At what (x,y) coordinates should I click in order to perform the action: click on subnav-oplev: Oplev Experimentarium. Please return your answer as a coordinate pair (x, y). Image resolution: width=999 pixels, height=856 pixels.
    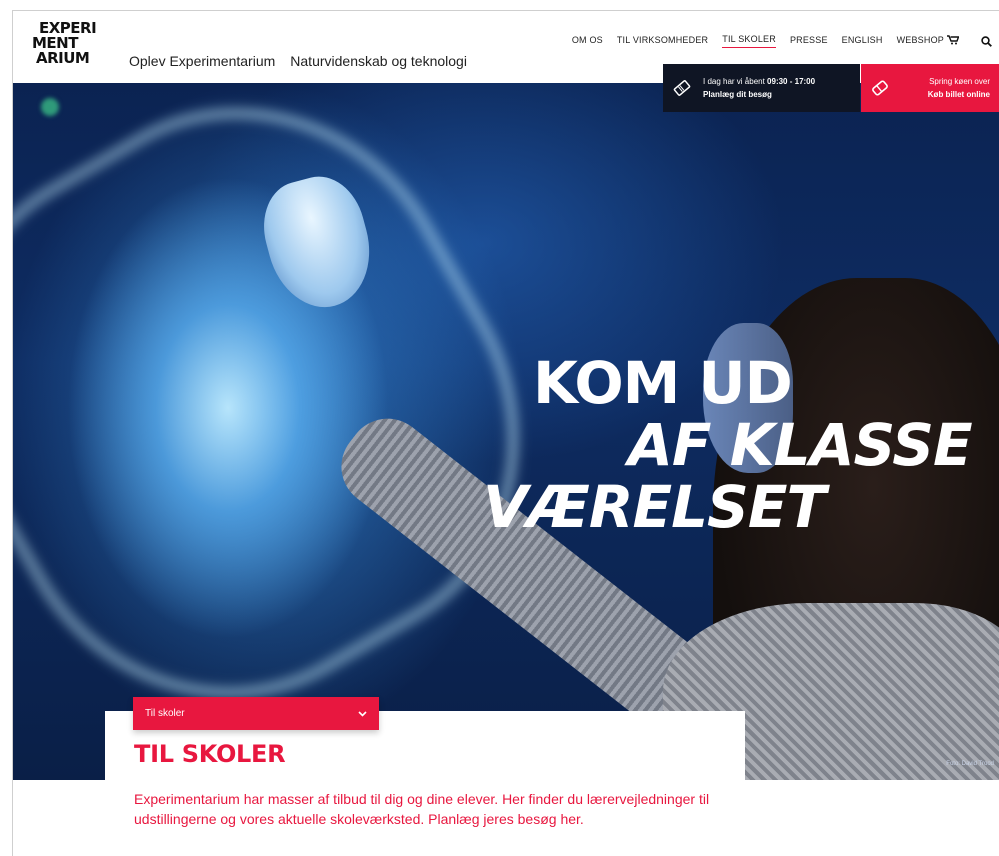
    Looking at the image, I should click on (202, 61).